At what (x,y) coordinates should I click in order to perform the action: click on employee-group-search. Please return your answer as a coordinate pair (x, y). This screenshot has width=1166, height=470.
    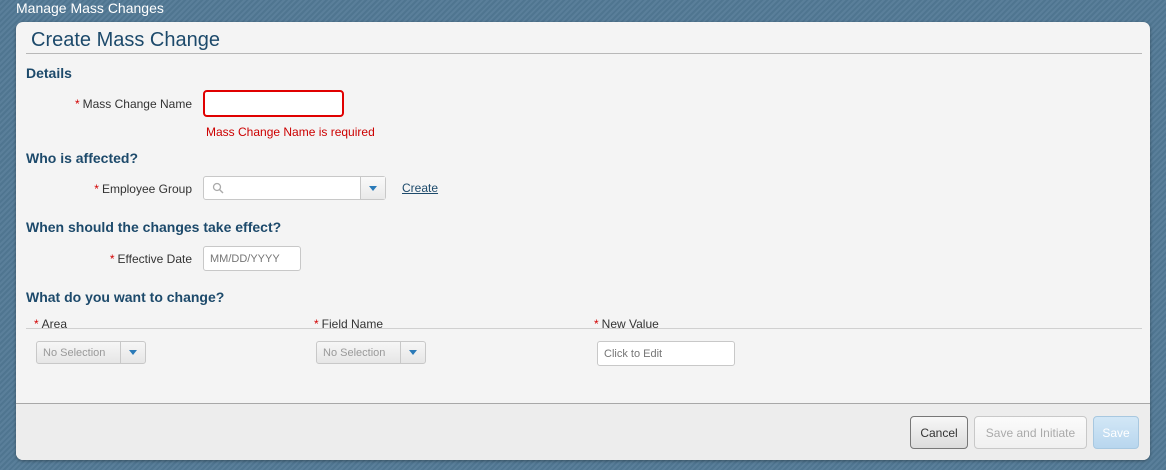
    Looking at the image, I should click on (282, 188).